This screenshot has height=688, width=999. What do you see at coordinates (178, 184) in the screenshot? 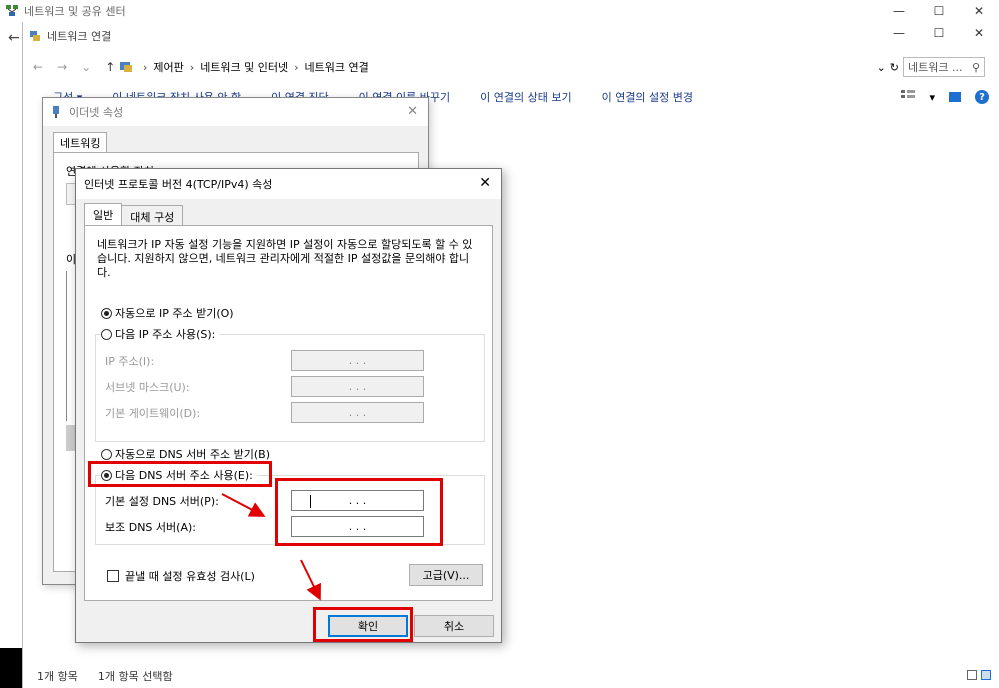
I see `ipv4-title: 인터넷 프로토콜 버전 4(TCP/IPv4) 속성` at bounding box center [178, 184].